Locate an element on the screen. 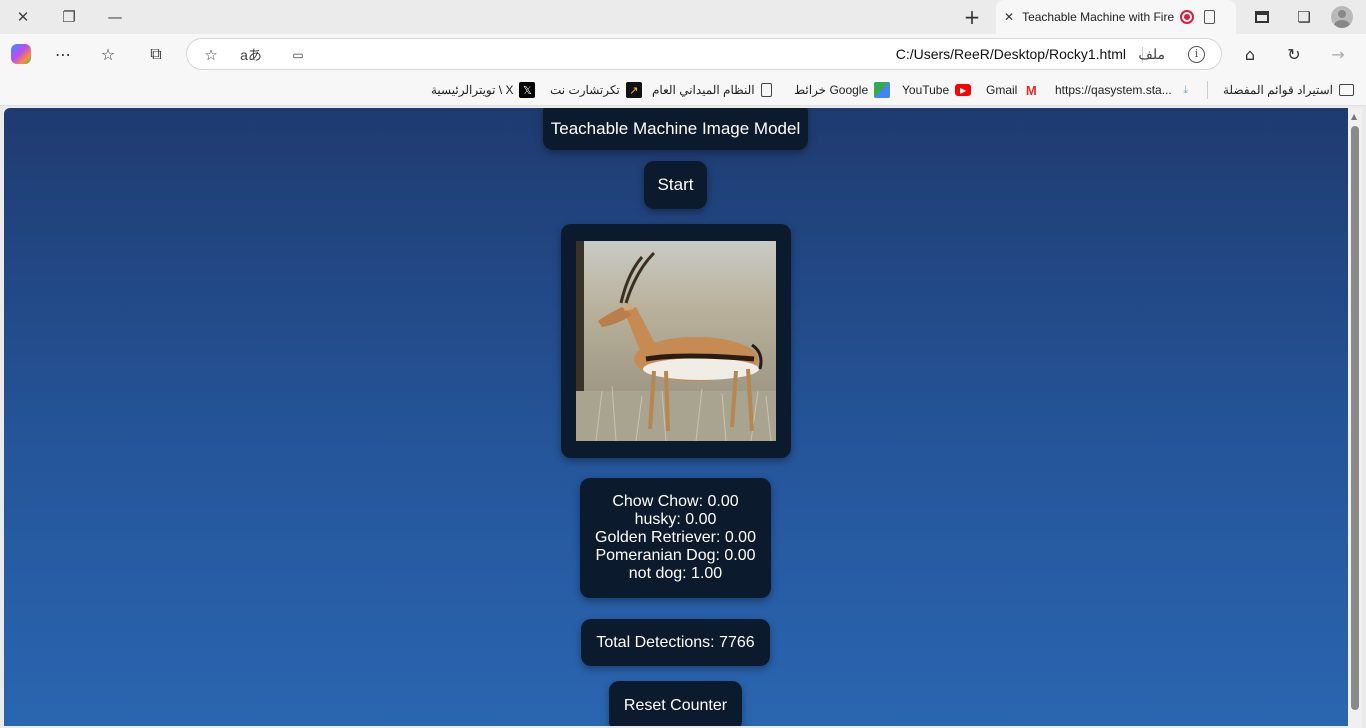 The height and width of the screenshot is (728, 1366). bookmark-import-favorites: استيراد قوائم المفضلة is located at coordinates (1289, 90).